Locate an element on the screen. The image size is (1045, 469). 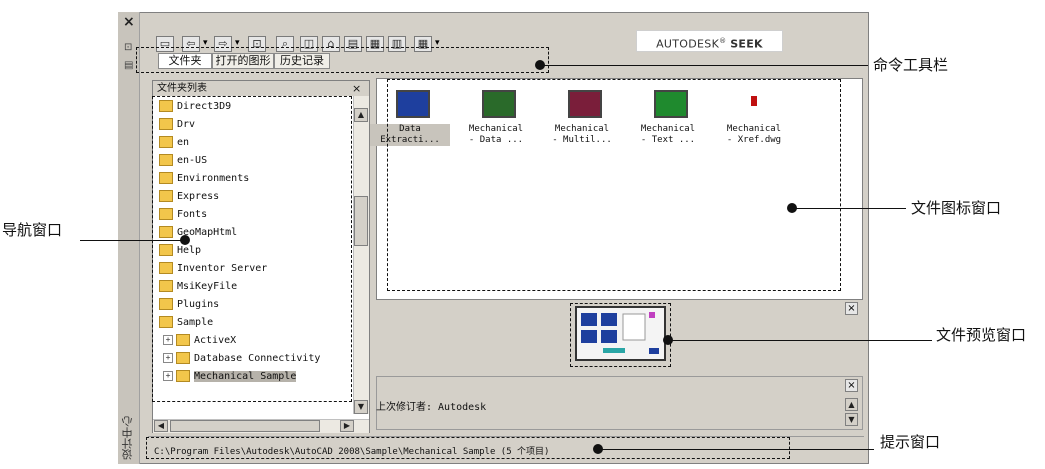
toolbar-dashed-box is located at coordinates (342, 60).